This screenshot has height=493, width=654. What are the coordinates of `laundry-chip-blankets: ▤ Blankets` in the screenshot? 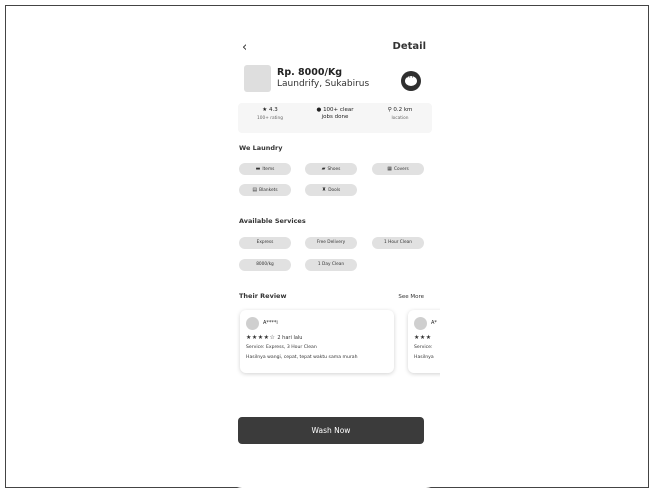 It's located at (265, 190).